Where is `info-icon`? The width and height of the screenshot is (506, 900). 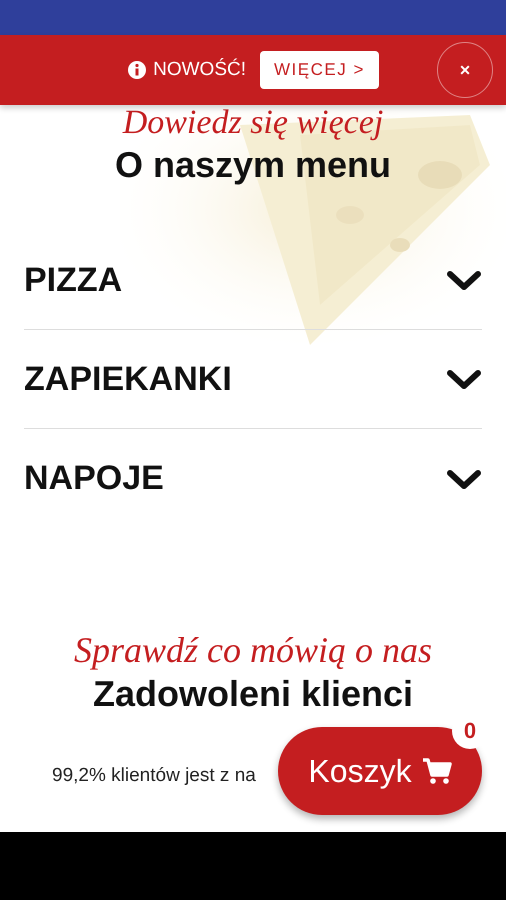
info-icon is located at coordinates (137, 70).